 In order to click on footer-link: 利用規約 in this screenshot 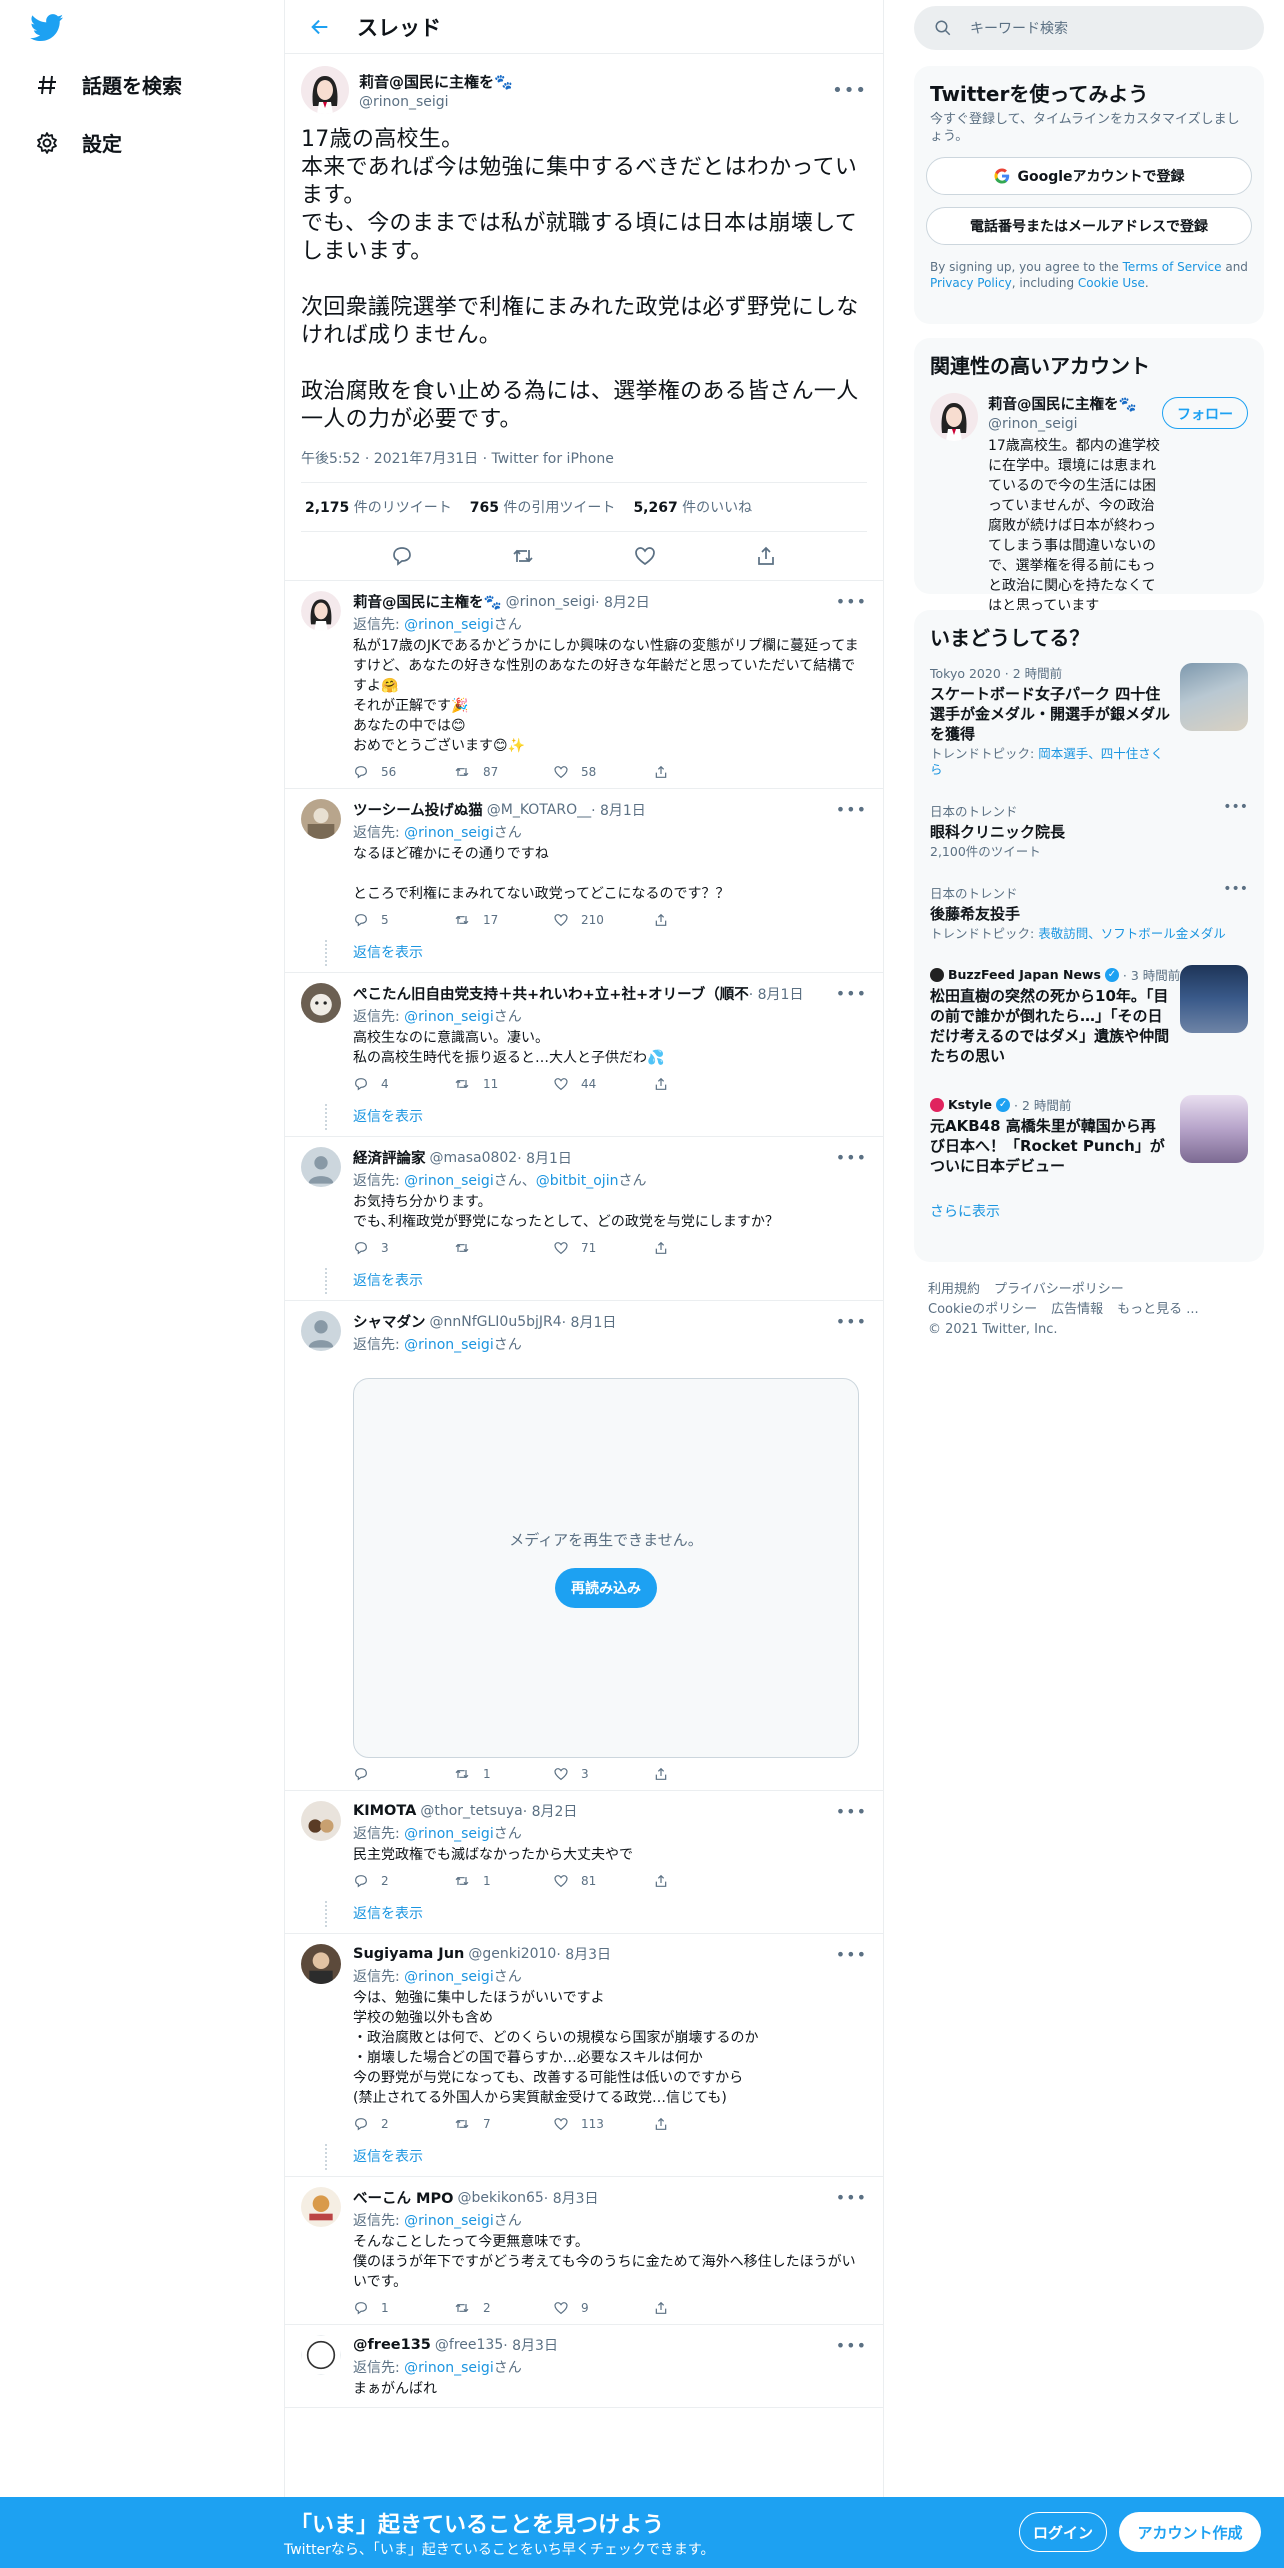, I will do `click(954, 1289)`.